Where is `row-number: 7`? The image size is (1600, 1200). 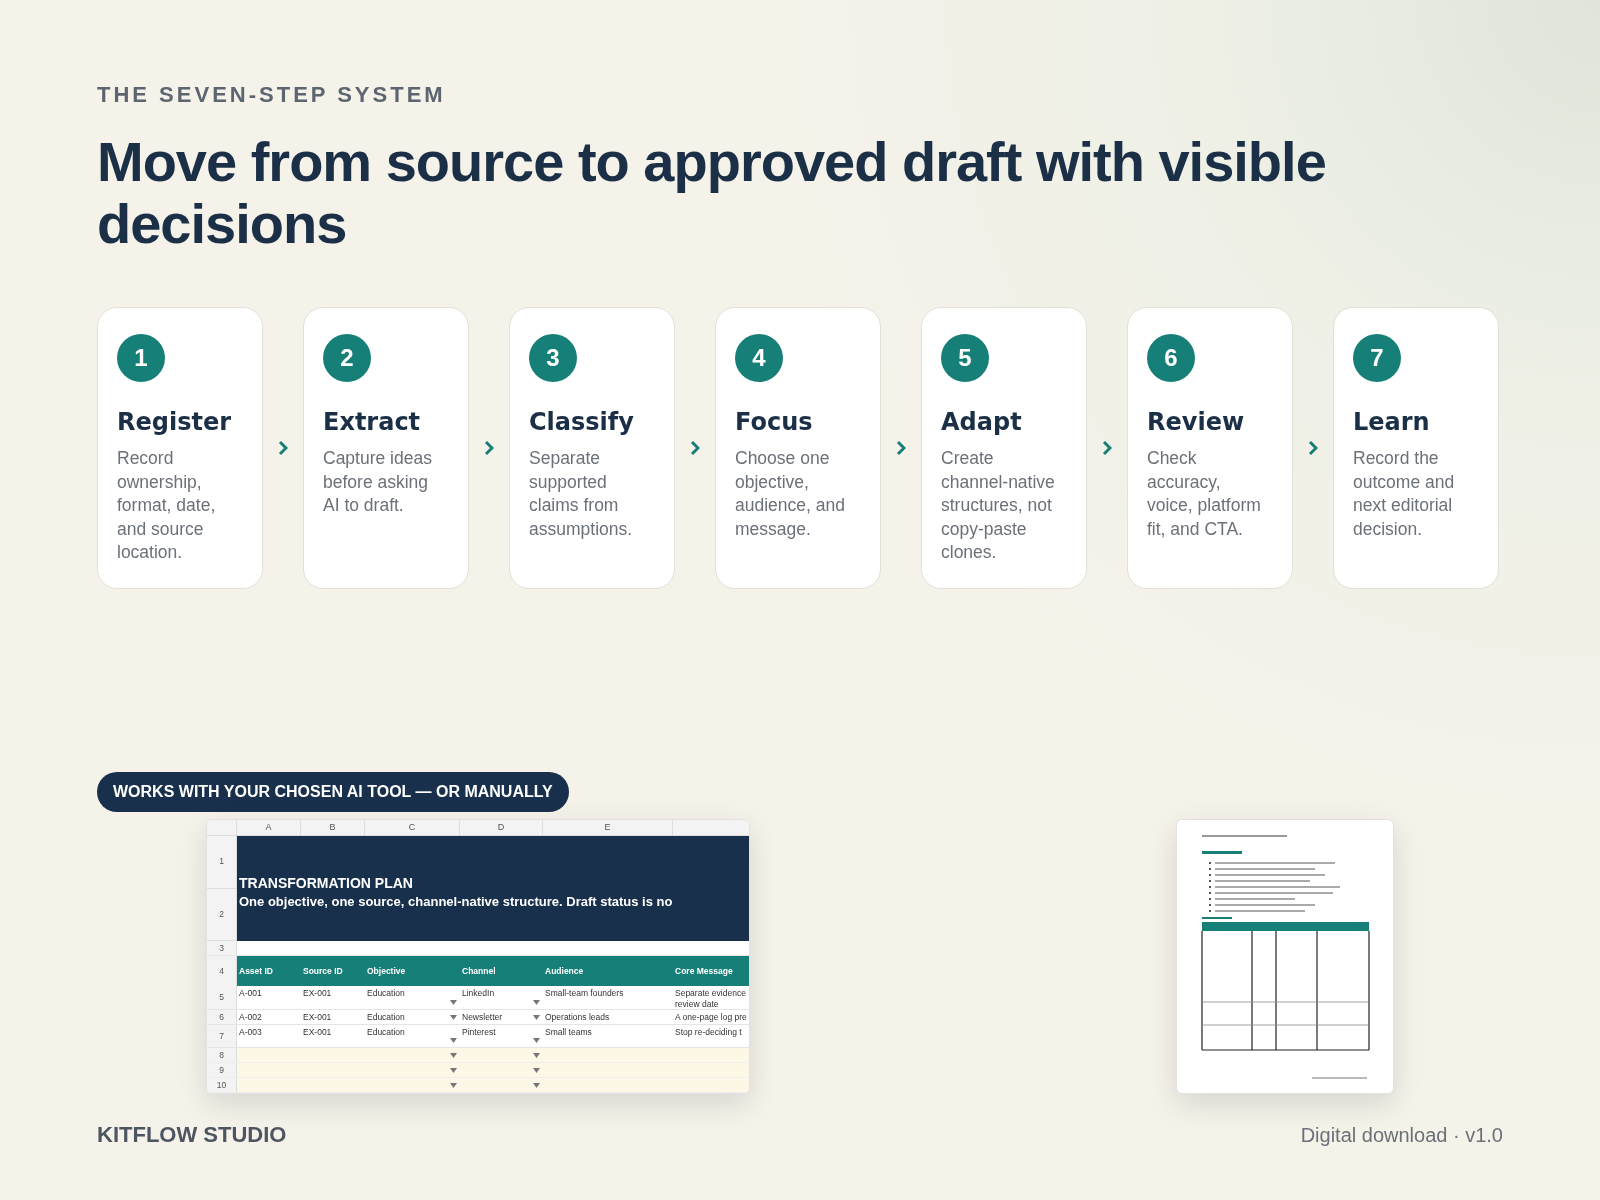 row-number: 7 is located at coordinates (222, 1036).